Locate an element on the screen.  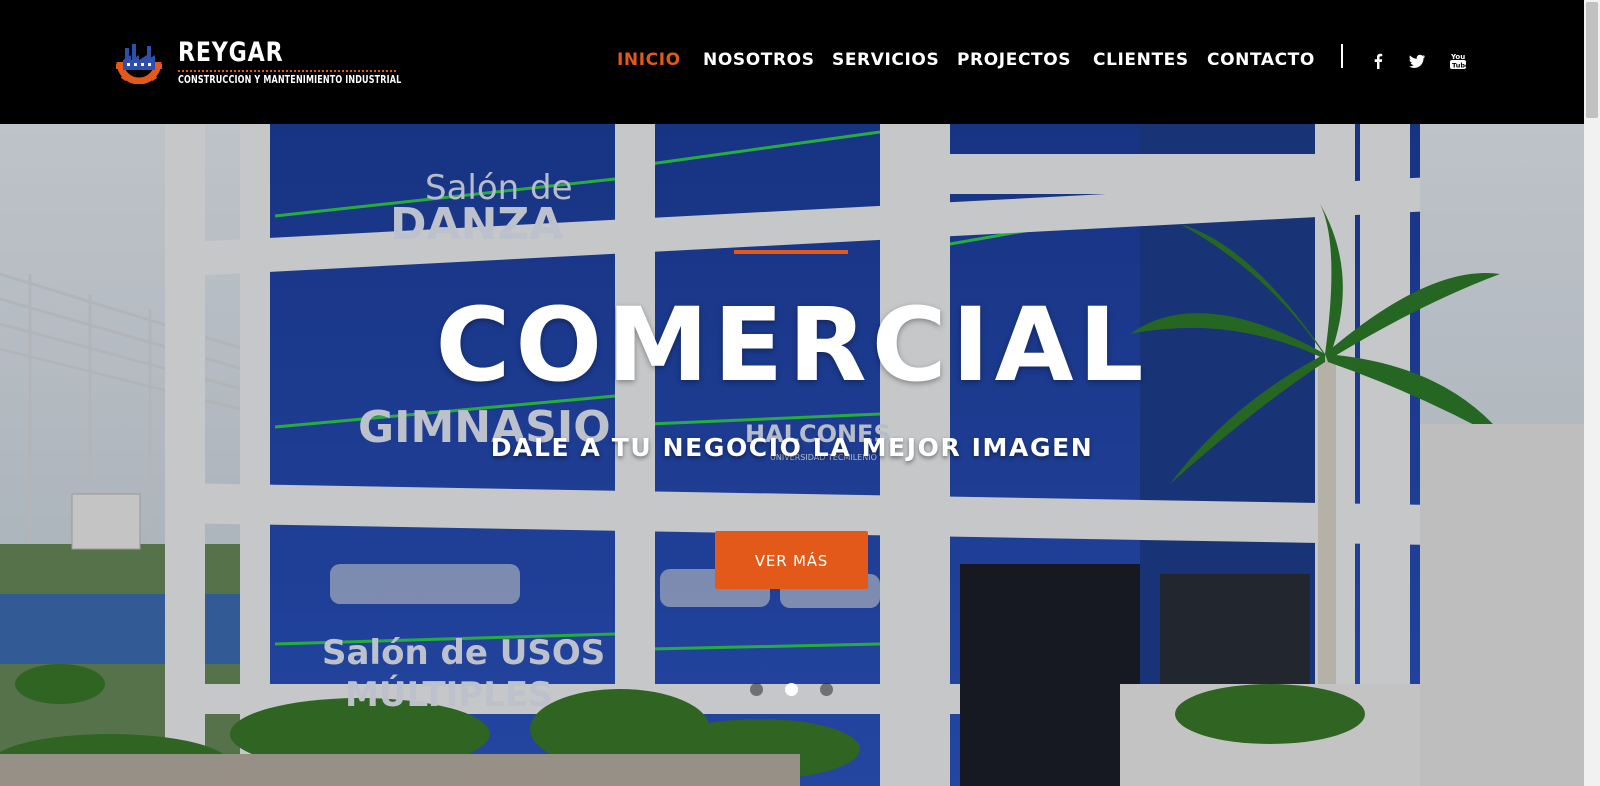
nav-clientes: CLIENTES is located at coordinates (1141, 60).